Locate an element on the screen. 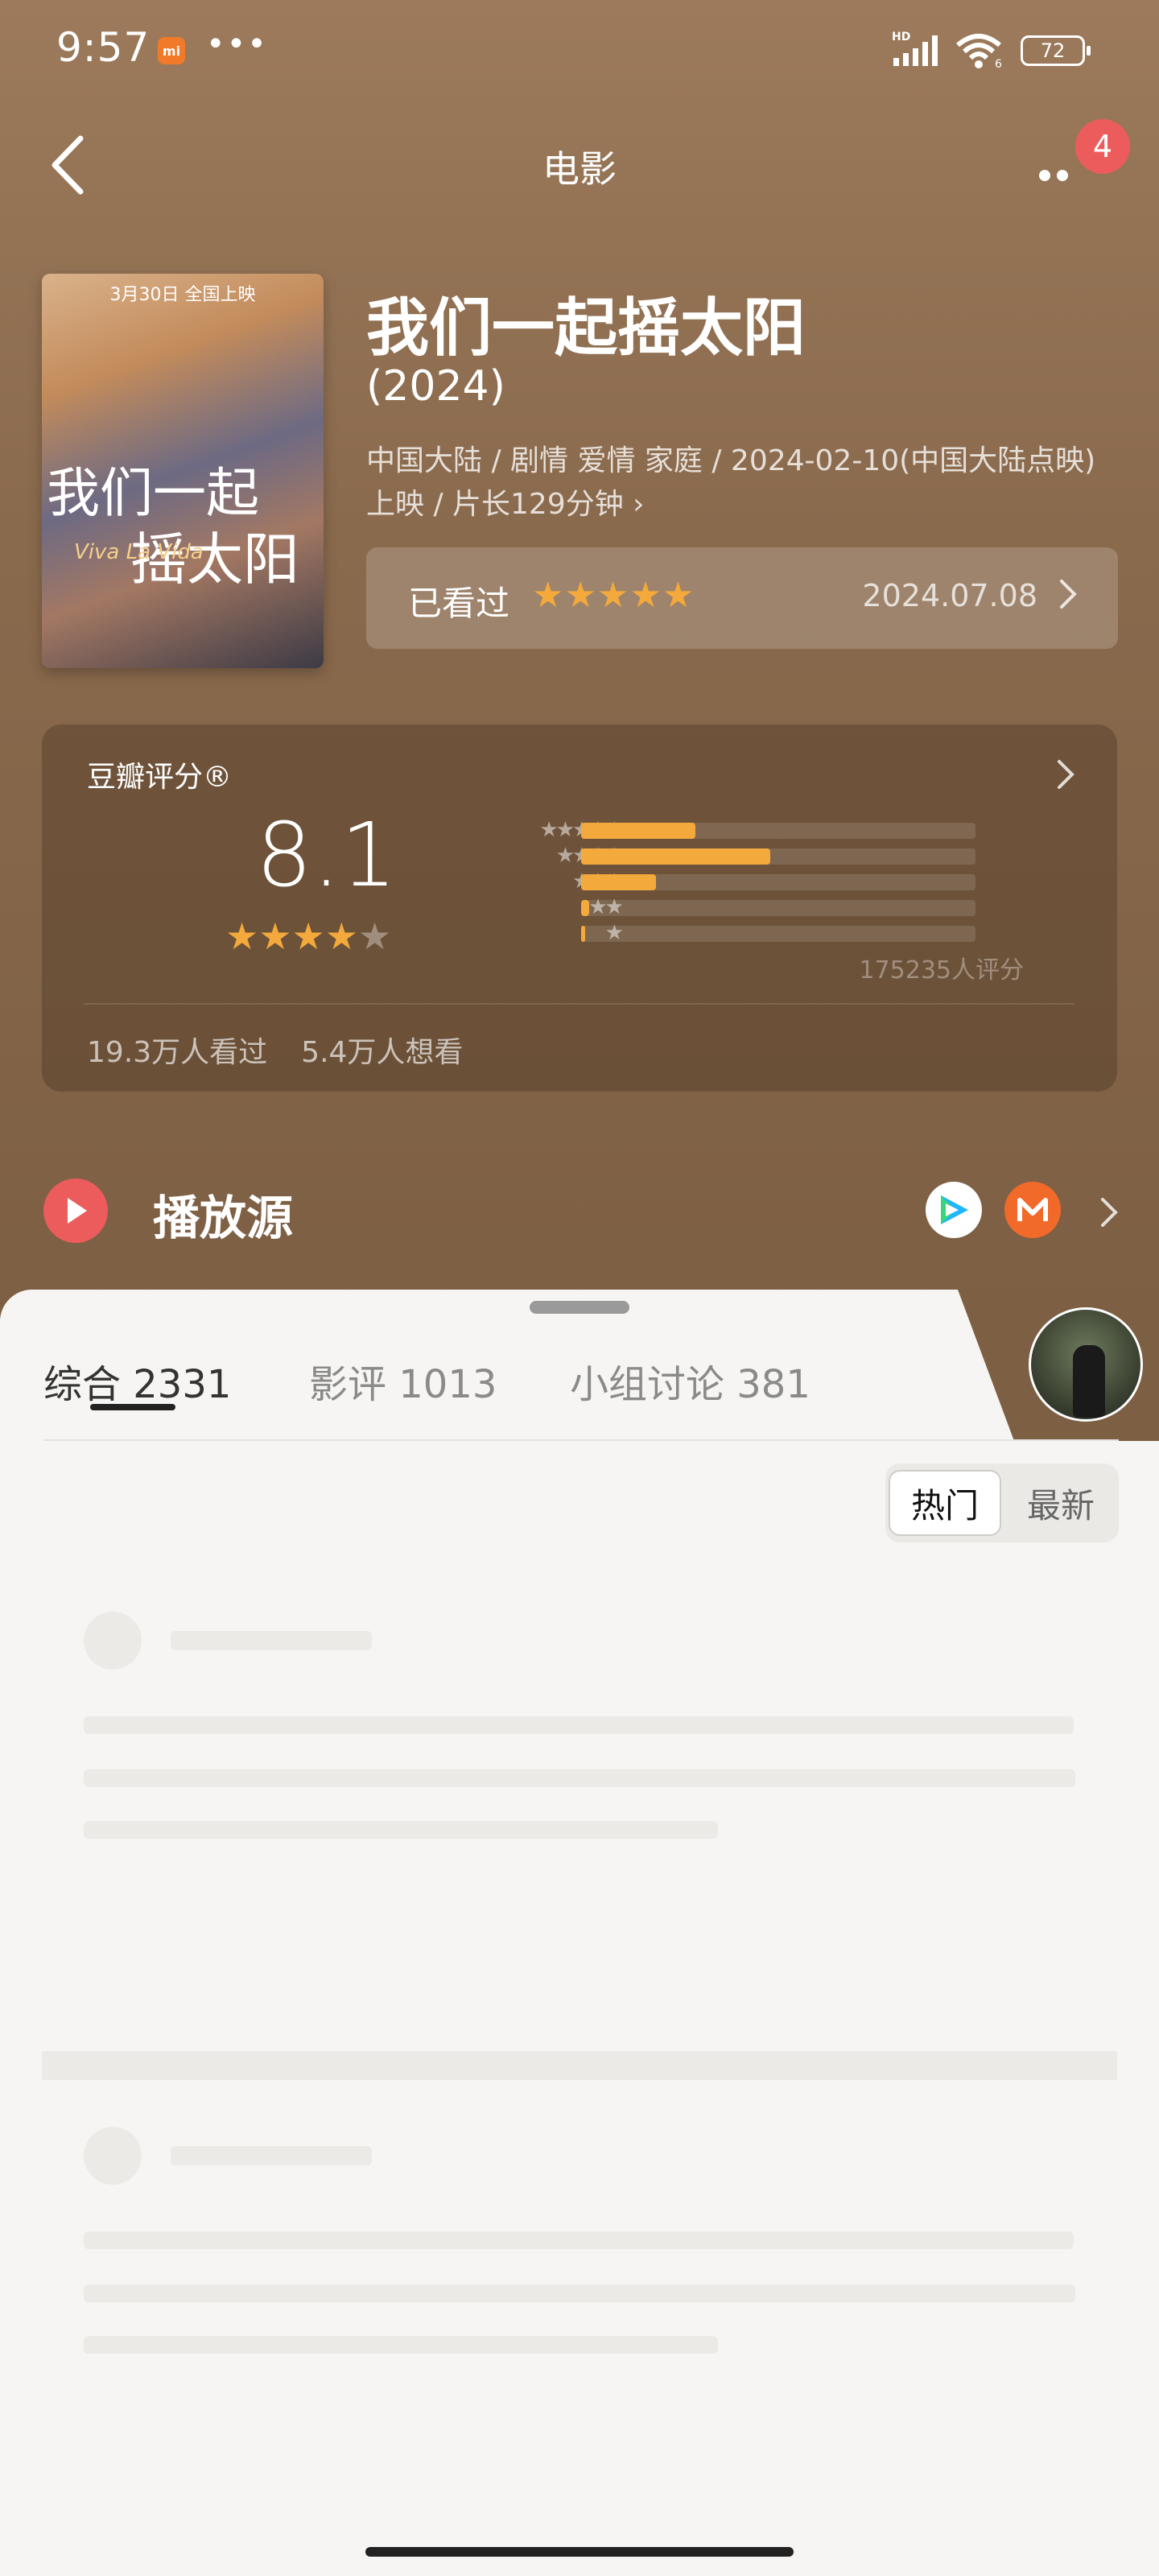 This screenshot has width=1159, height=2576. play-icon is located at coordinates (75, 1211).